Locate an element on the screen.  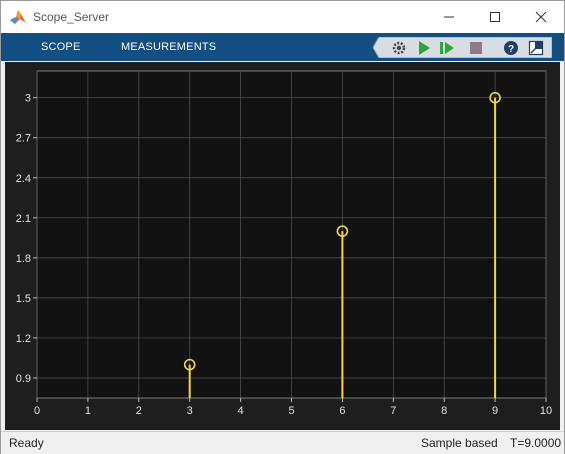
stop-button is located at coordinates (475, 47).